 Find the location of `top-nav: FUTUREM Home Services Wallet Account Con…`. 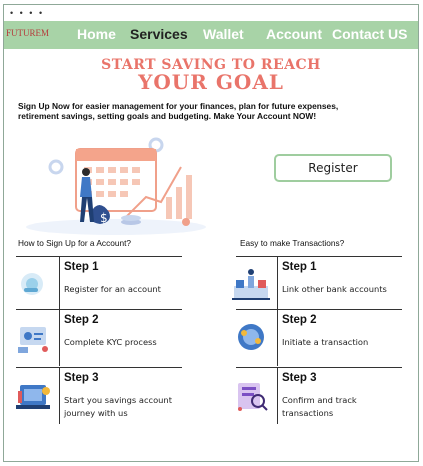

top-nav: FUTUREM Home Services Wallet Account Con… is located at coordinates (211, 35).